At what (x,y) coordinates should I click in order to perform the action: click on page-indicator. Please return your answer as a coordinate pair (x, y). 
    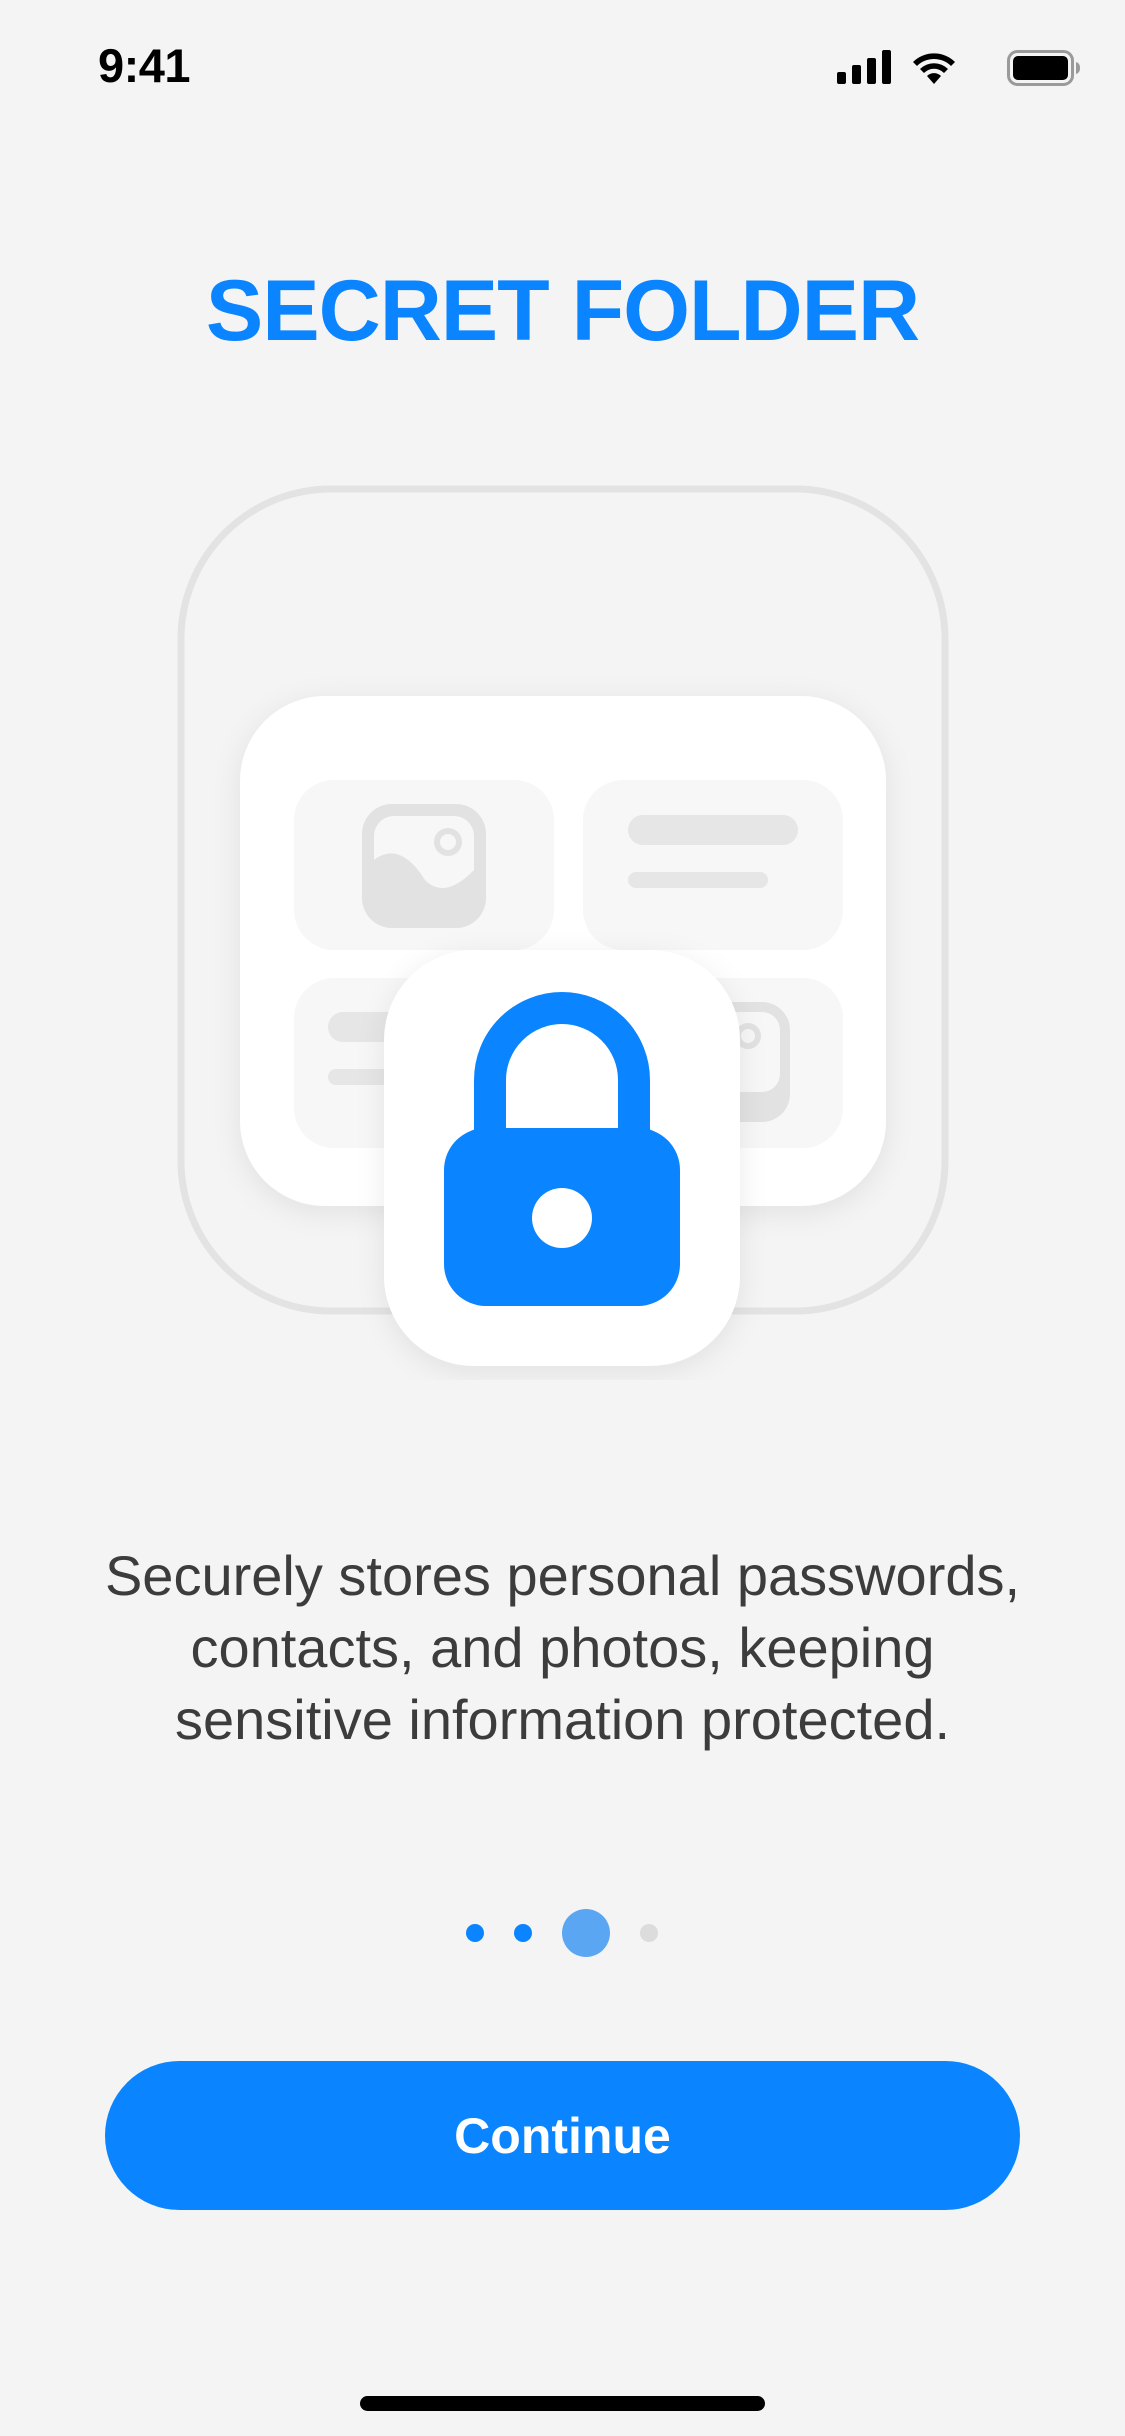
    Looking at the image, I should click on (562, 1933).